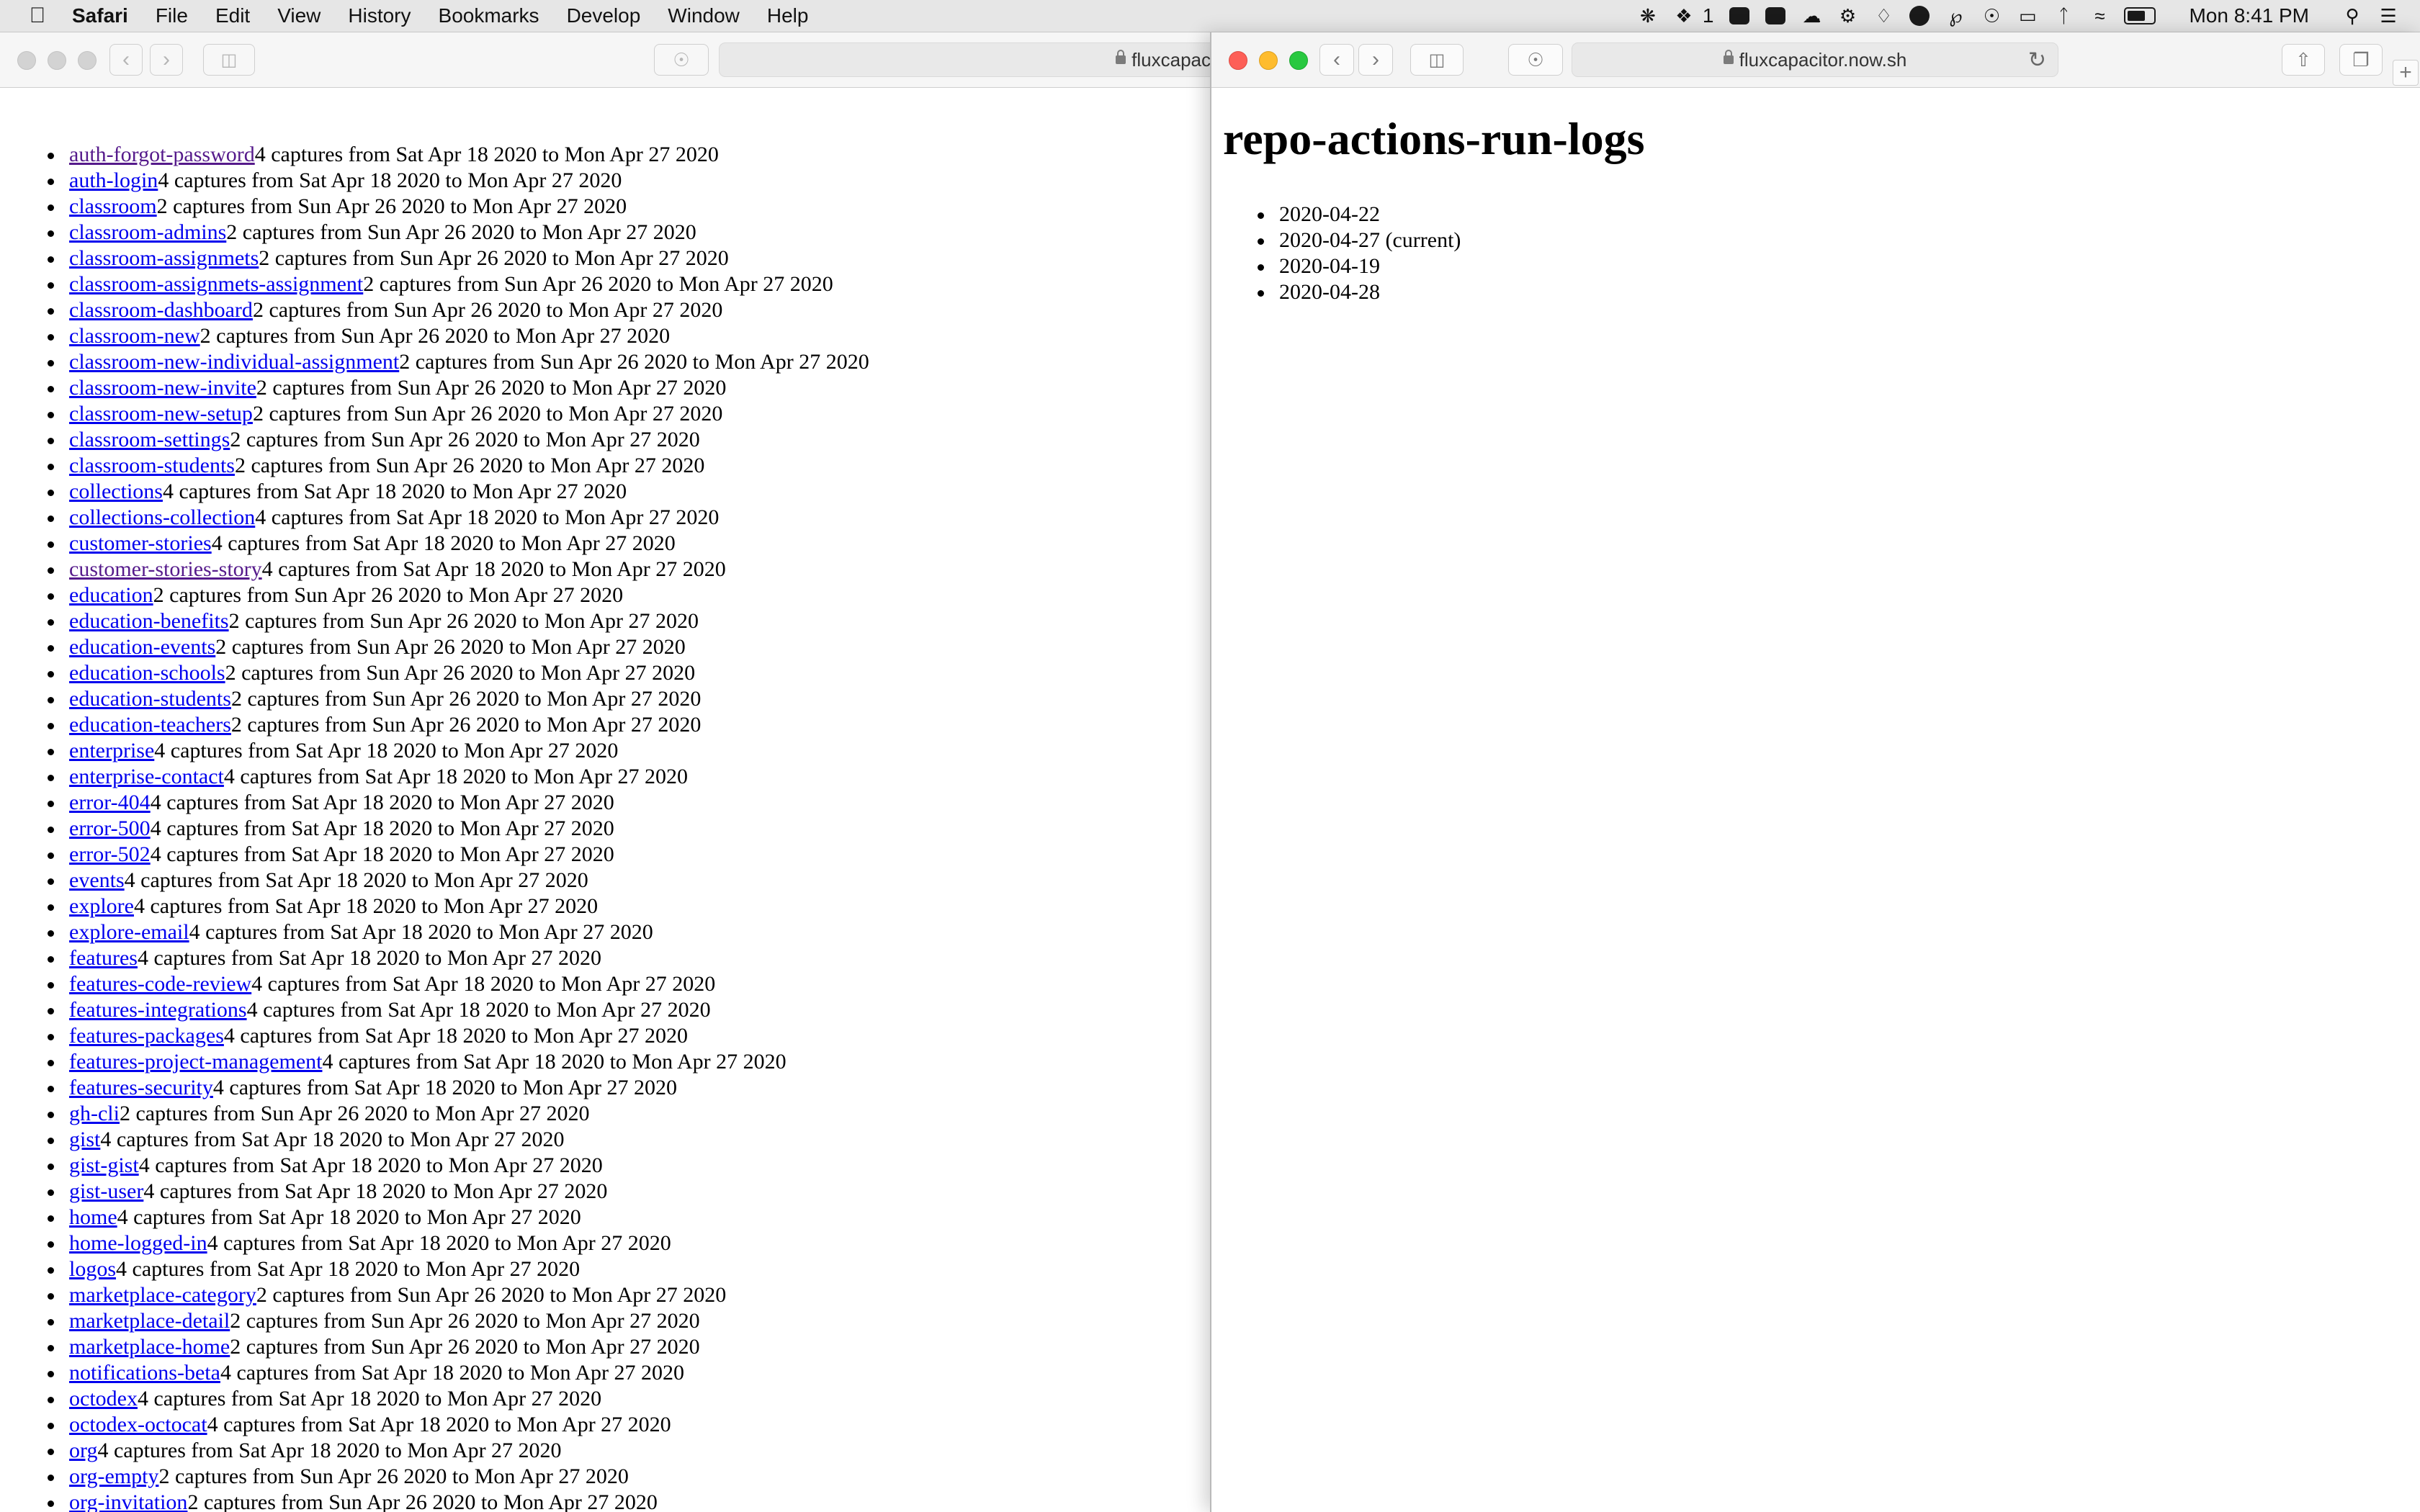 The height and width of the screenshot is (1512, 2420). What do you see at coordinates (161, 310) in the screenshot?
I see `capture-link: classroom-dashboard` at bounding box center [161, 310].